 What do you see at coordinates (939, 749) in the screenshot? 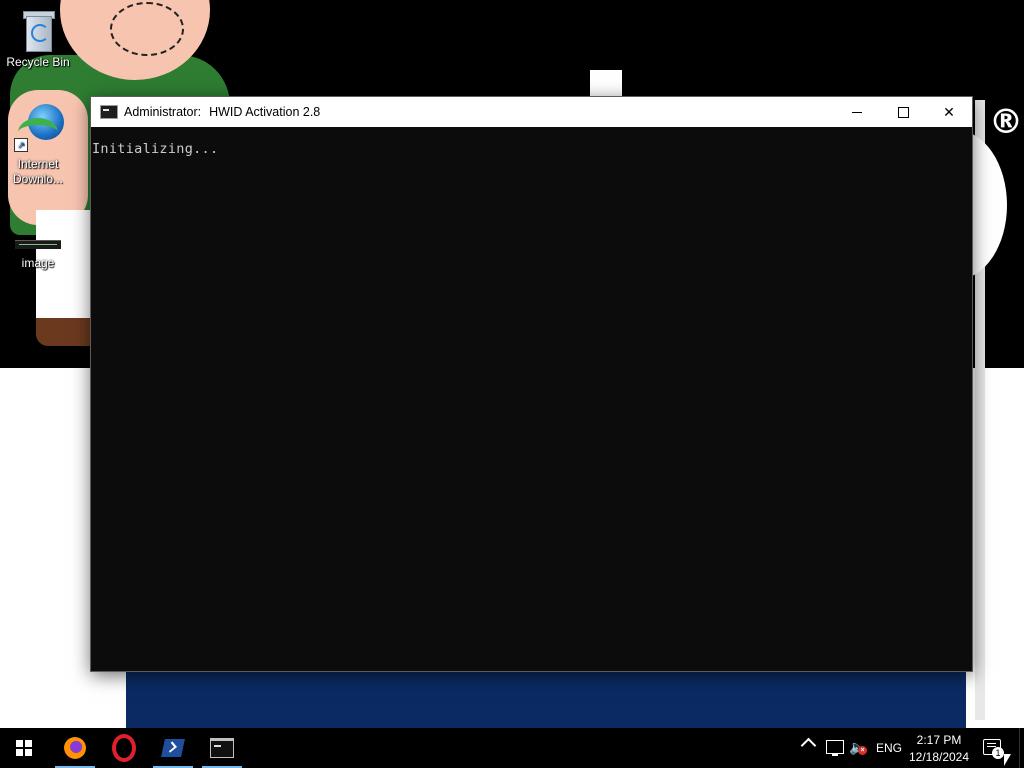
I see `clock: 2:17 PM 12/18/2024` at bounding box center [939, 749].